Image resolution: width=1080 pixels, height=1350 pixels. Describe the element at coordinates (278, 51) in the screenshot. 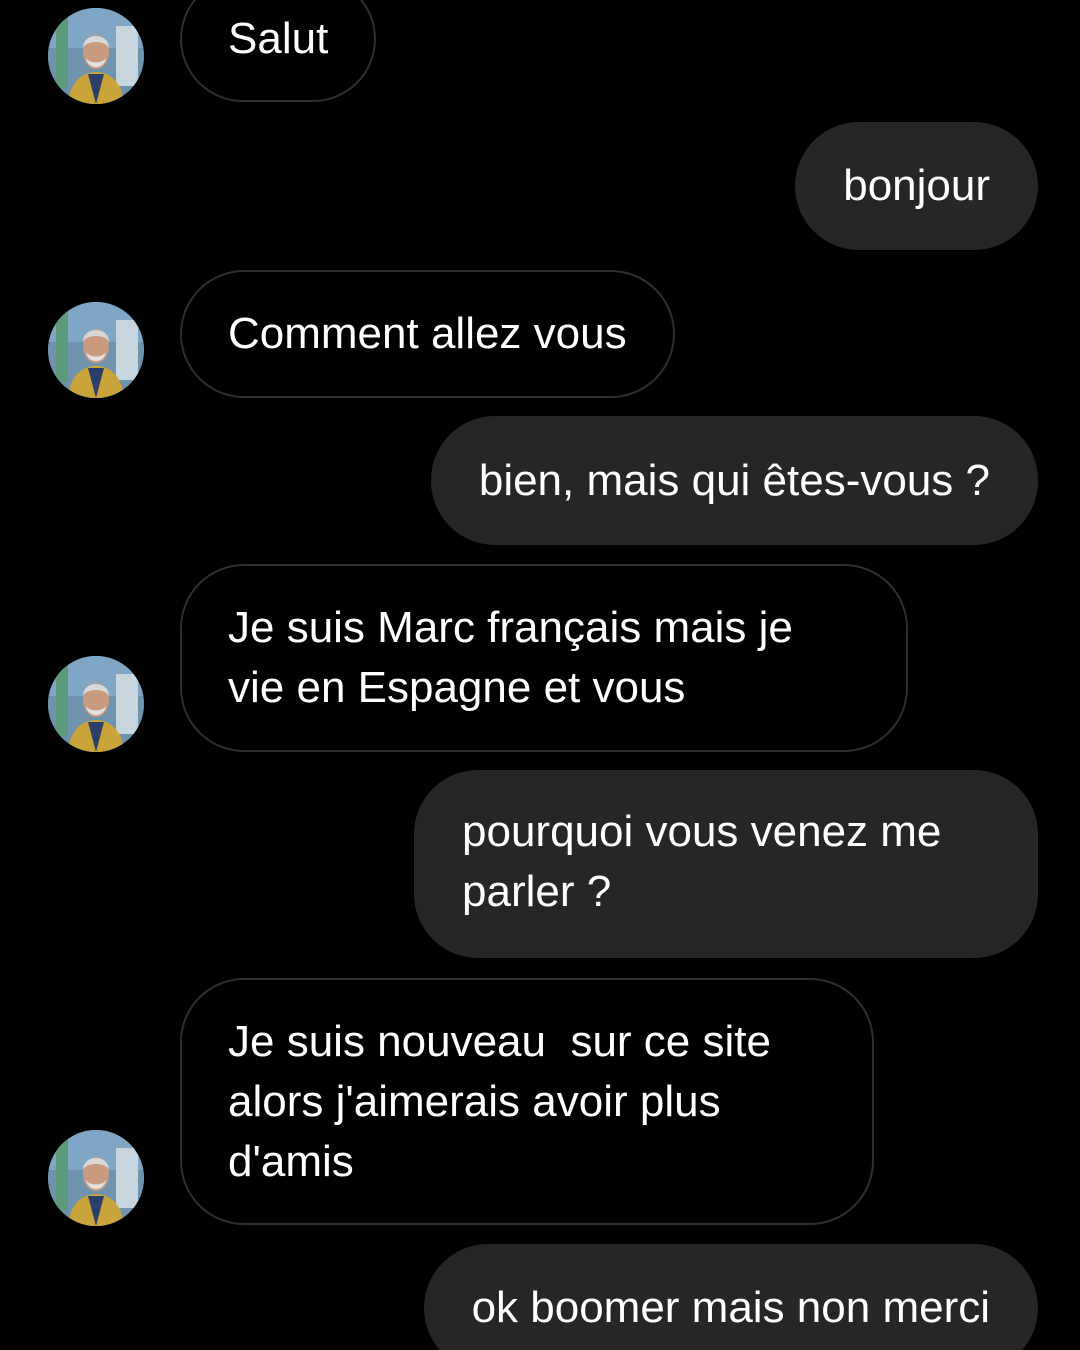

I see `received-message: Salut` at that location.